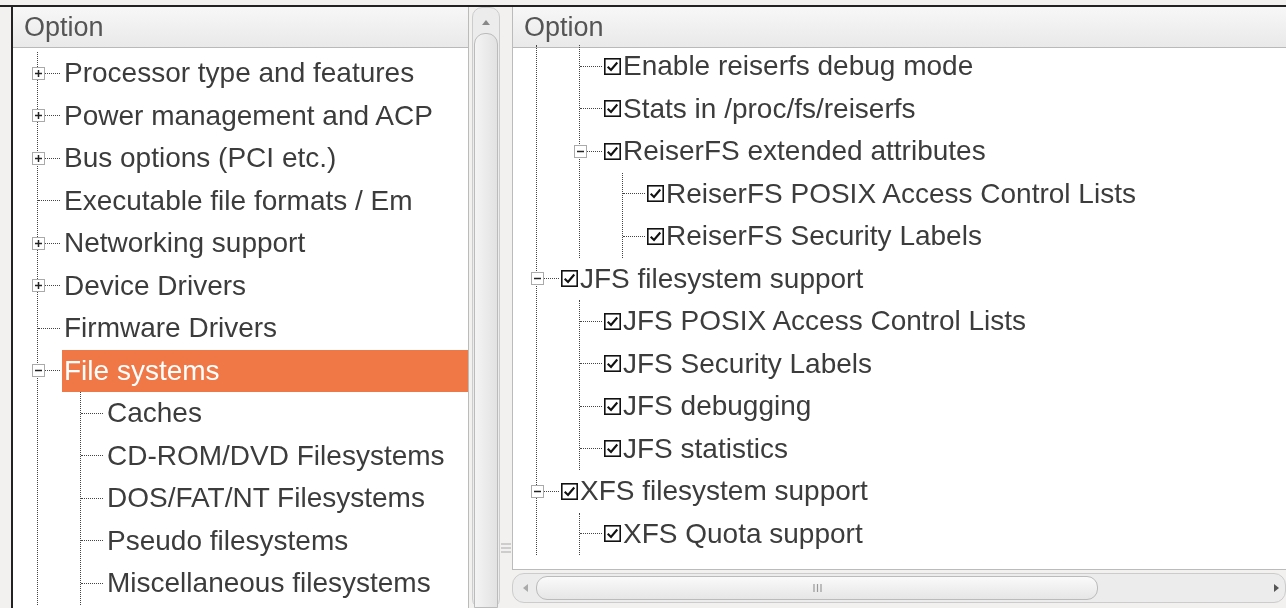 The image size is (1286, 608). I want to click on tree-item: XFS Quota support, so click(743, 533).